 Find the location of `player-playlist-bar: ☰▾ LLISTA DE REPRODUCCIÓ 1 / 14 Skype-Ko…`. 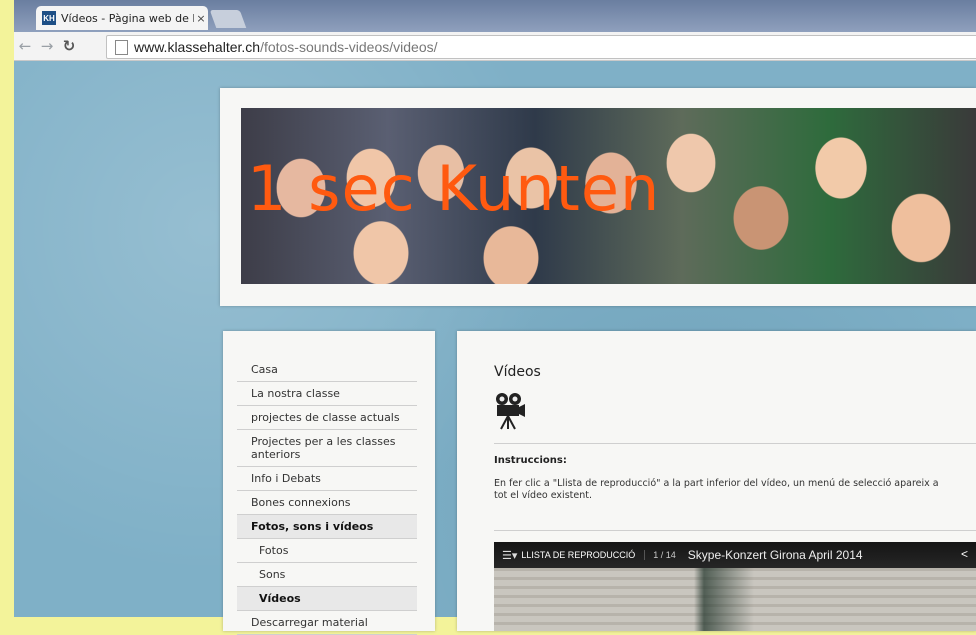

player-playlist-bar: ☰▾ LLISTA DE REPRODUCCIÓ 1 / 14 Skype-Ko… is located at coordinates (735, 555).